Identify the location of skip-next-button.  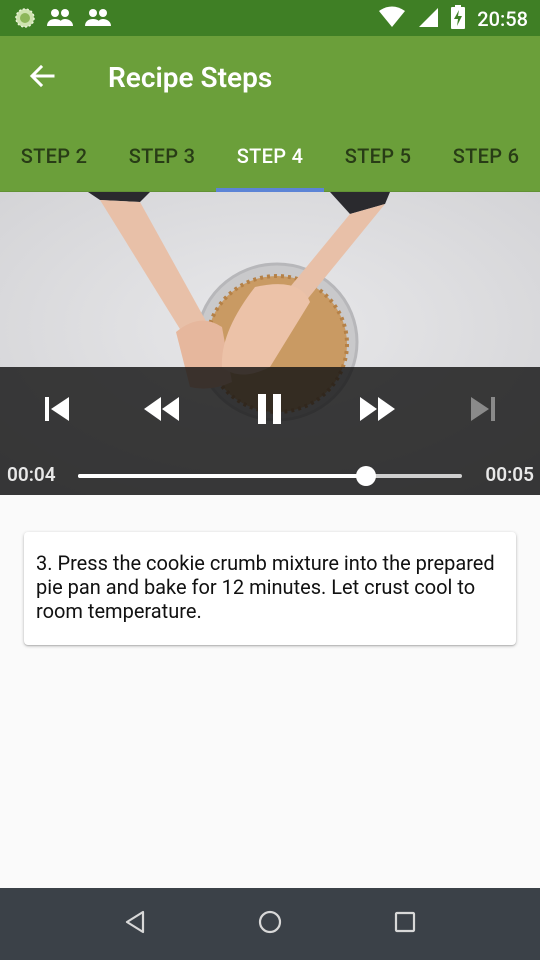
(483, 411).